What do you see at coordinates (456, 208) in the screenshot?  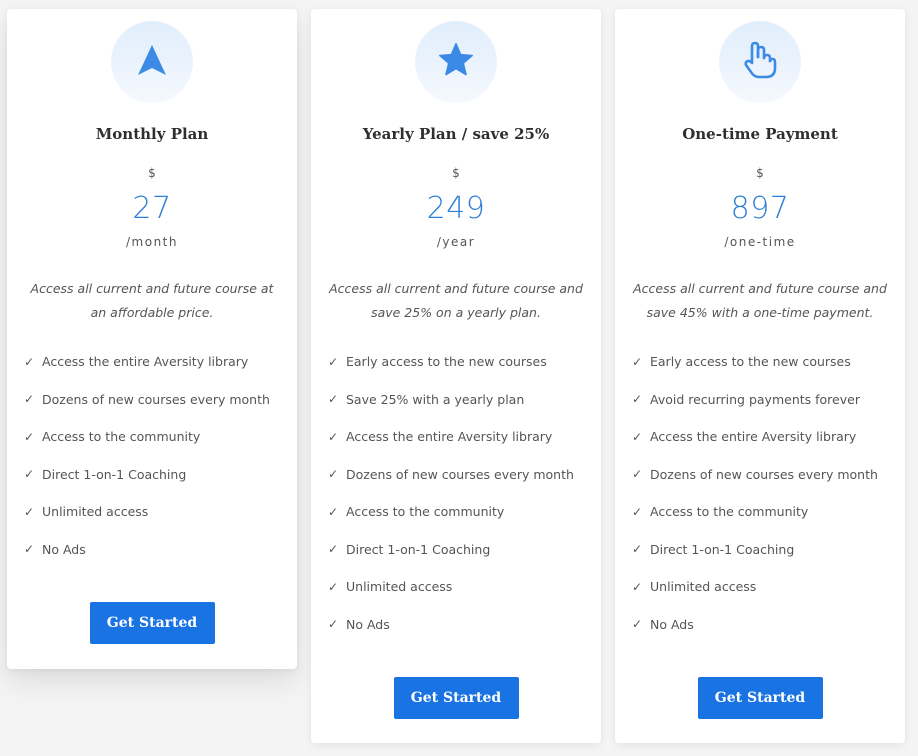 I see `plan-price: 249` at bounding box center [456, 208].